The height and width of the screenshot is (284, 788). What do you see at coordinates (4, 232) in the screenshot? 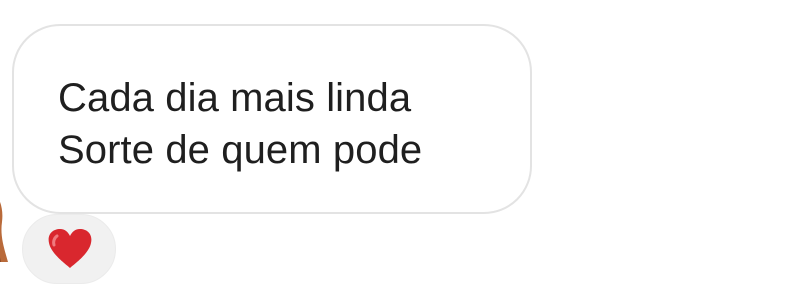
I see `avatar-photo-icon` at bounding box center [4, 232].